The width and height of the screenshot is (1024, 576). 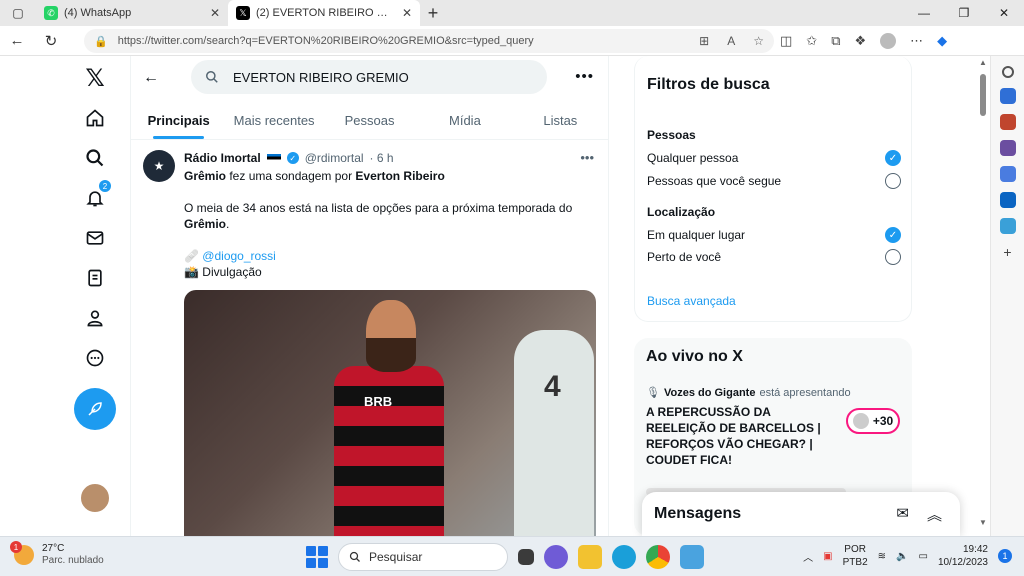 What do you see at coordinates (692, 557) in the screenshot?
I see `notepad-icon` at bounding box center [692, 557].